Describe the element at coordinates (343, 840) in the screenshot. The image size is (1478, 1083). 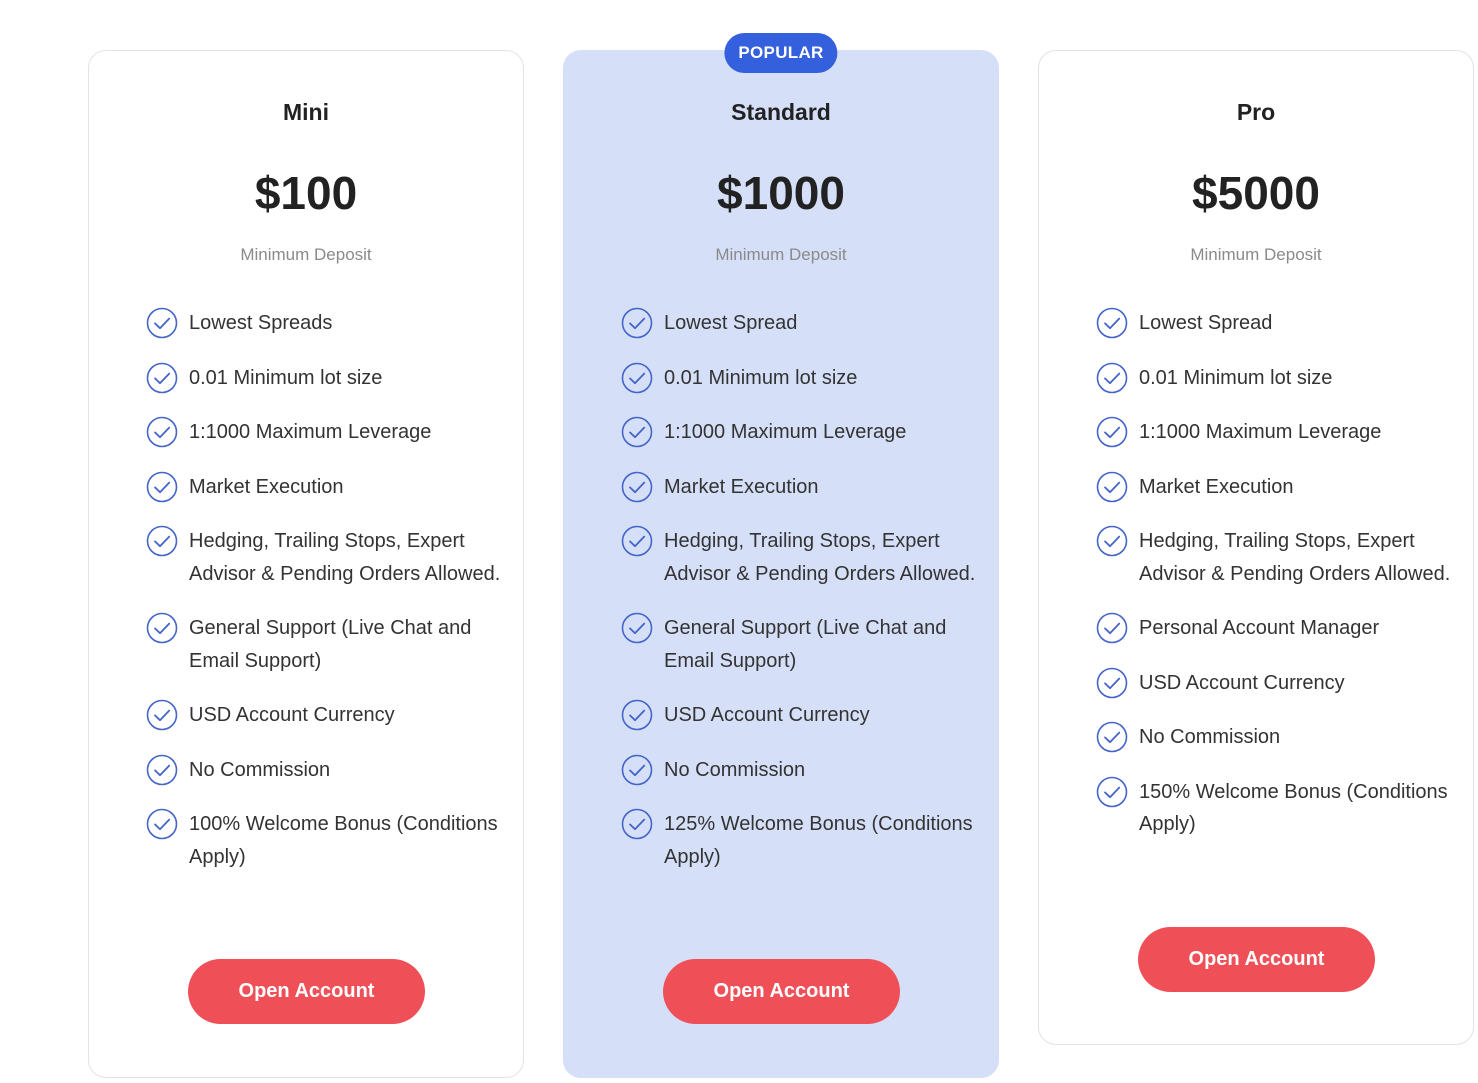
I see `feature-text: 100% Welcome Bonus (Conditions Apply)` at that location.